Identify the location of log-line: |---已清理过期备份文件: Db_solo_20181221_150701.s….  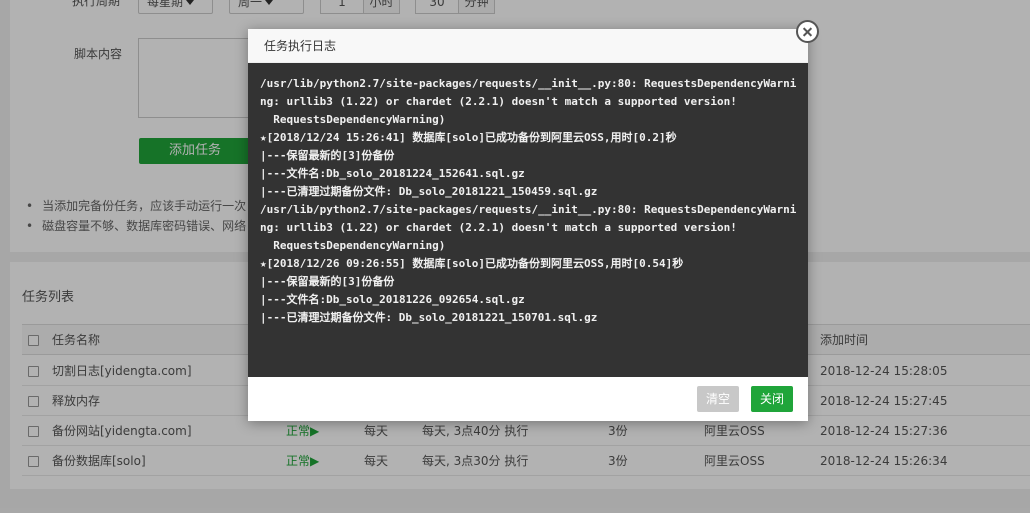
(429, 317).